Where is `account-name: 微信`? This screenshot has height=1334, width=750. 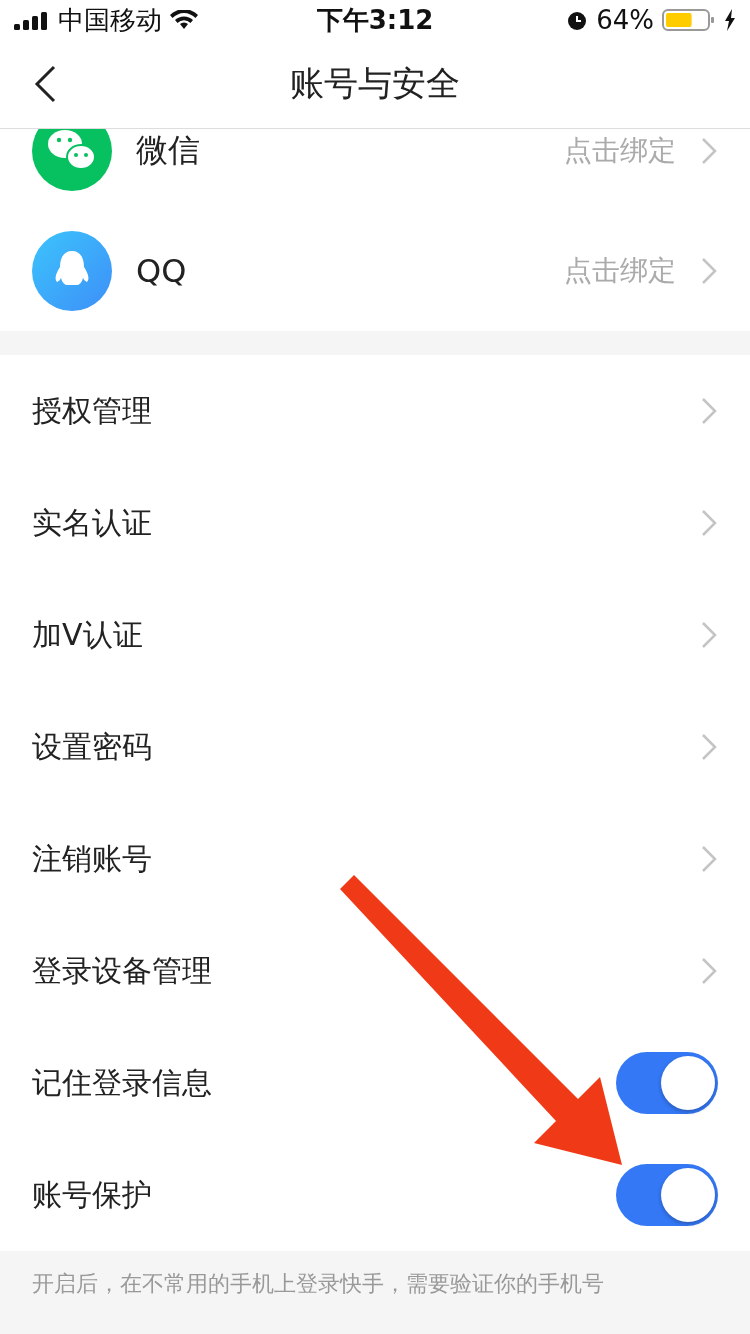 account-name: 微信 is located at coordinates (168, 150).